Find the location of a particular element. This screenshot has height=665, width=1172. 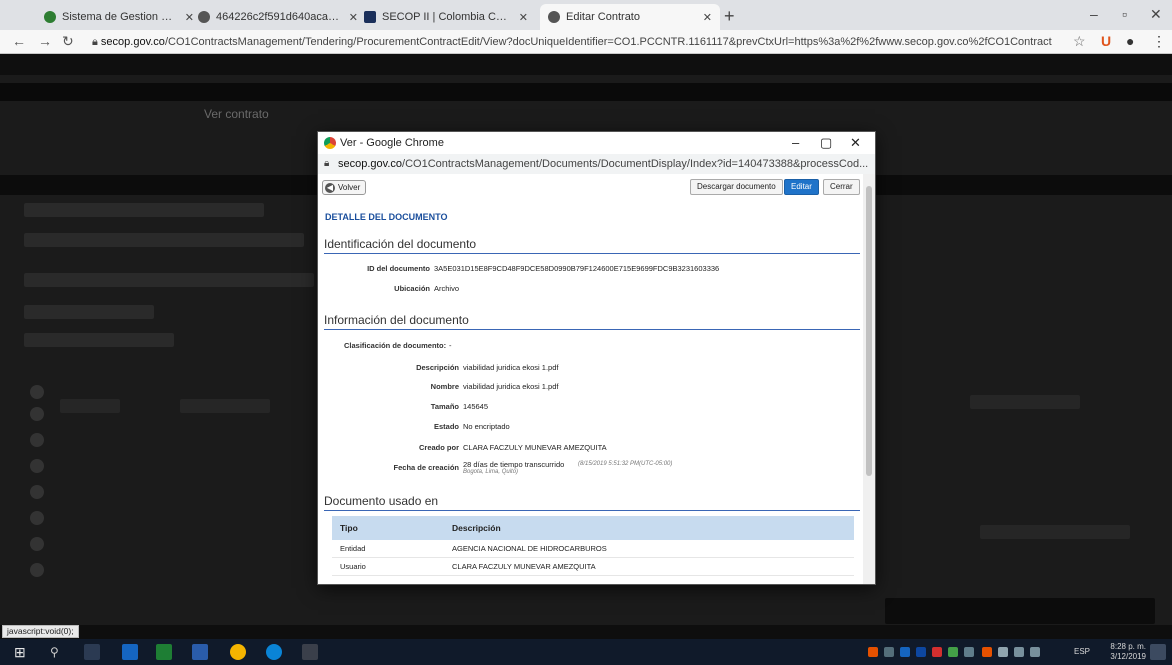

search-icon: ⚲ is located at coordinates (58, 652).